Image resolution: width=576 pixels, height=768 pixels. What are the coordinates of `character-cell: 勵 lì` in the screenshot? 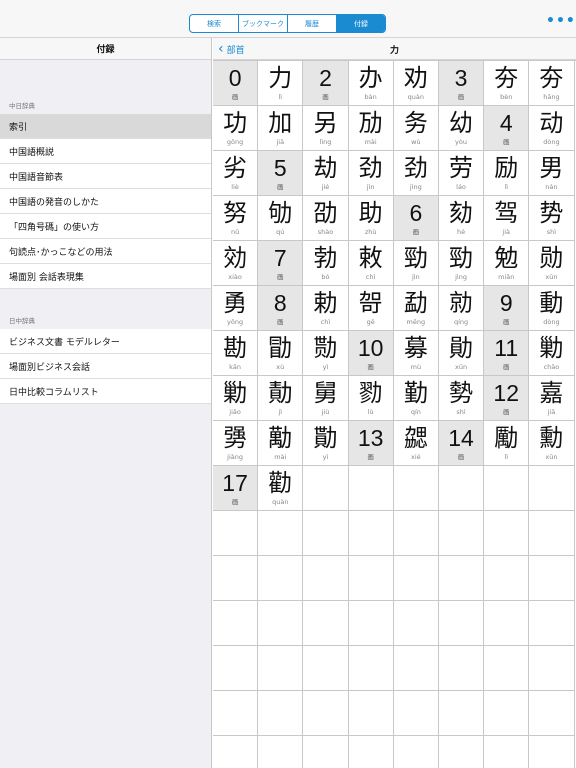 It's located at (507, 443).